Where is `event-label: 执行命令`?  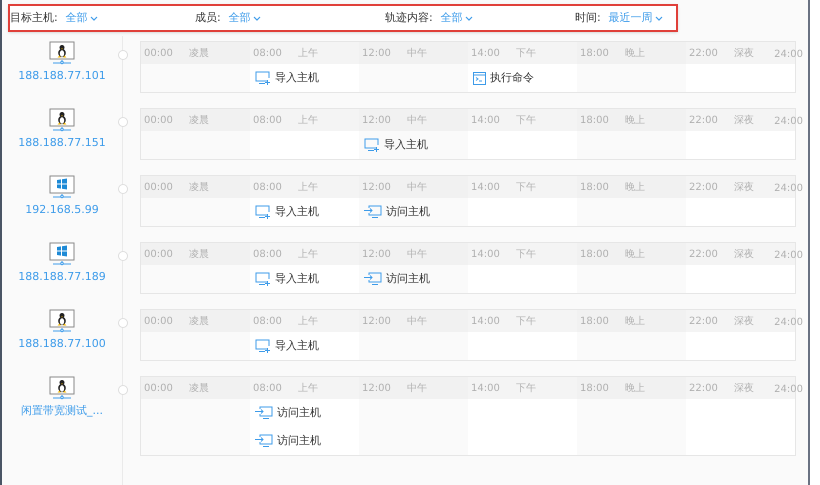
event-label: 执行命令 is located at coordinates (512, 78).